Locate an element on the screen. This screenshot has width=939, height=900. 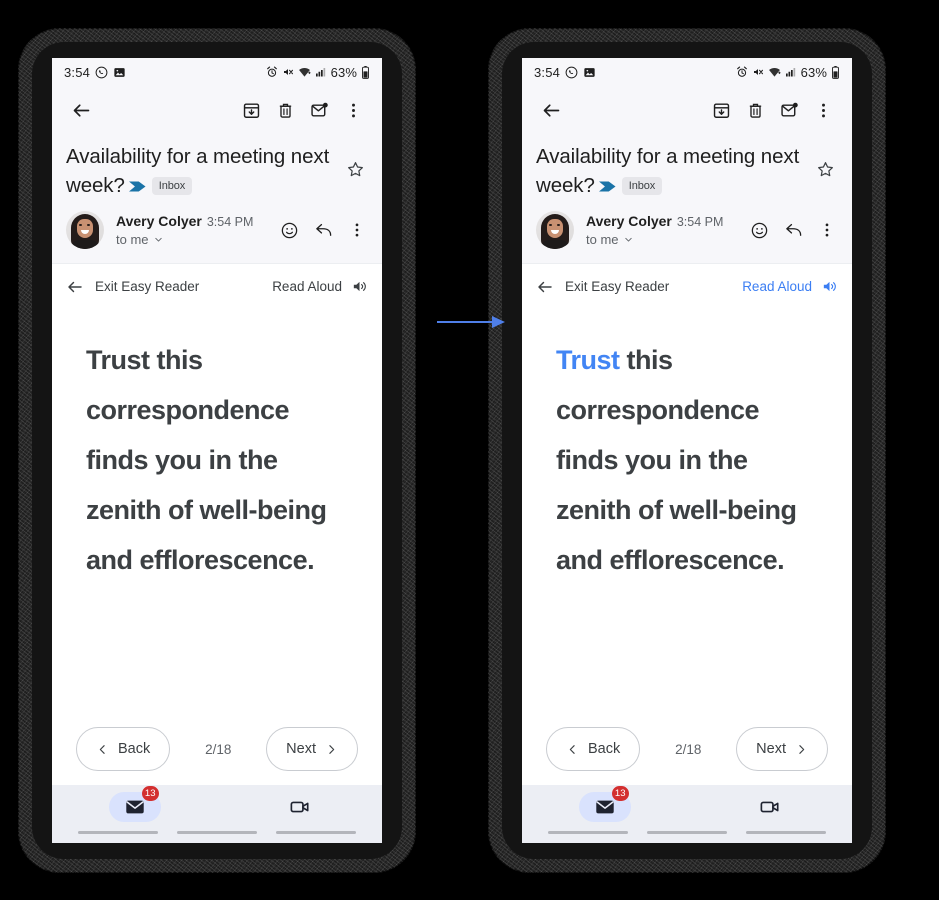
avatar-body is located at coordinates (555, 244).